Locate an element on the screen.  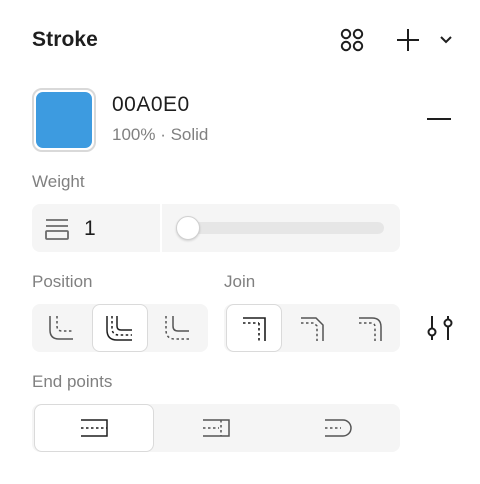
weight-slider-track is located at coordinates (281, 228).